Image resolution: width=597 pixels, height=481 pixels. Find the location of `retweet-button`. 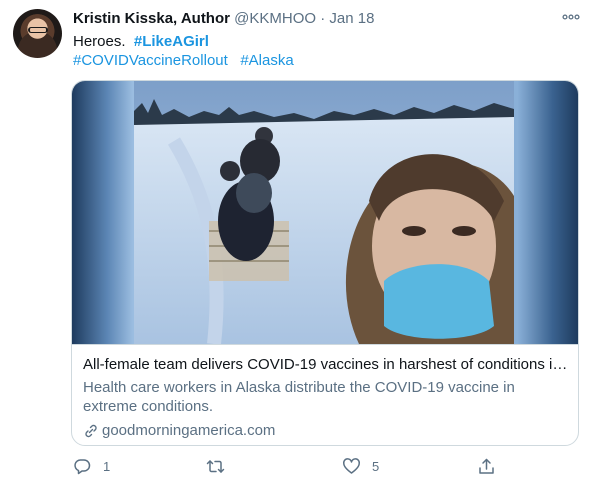

retweet-button is located at coordinates (221, 466).